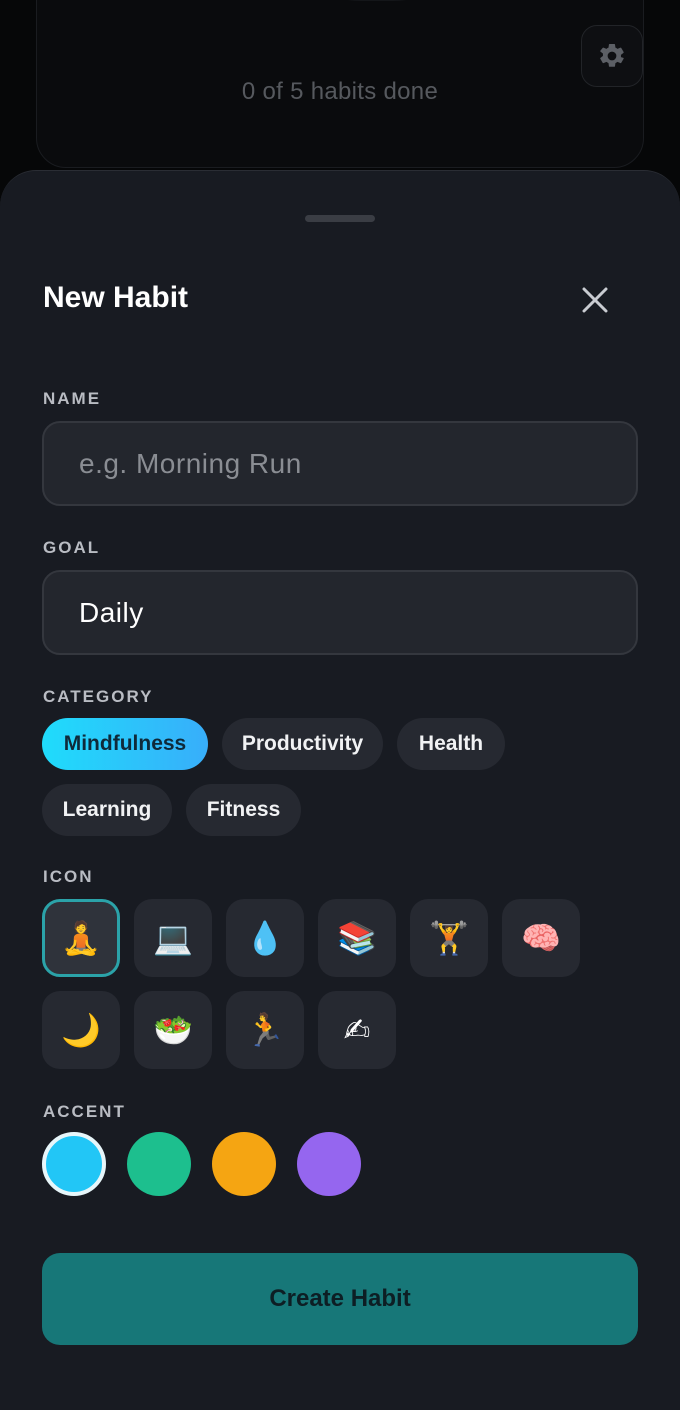  I want to click on runner-icon: 🏃, so click(265, 1030).